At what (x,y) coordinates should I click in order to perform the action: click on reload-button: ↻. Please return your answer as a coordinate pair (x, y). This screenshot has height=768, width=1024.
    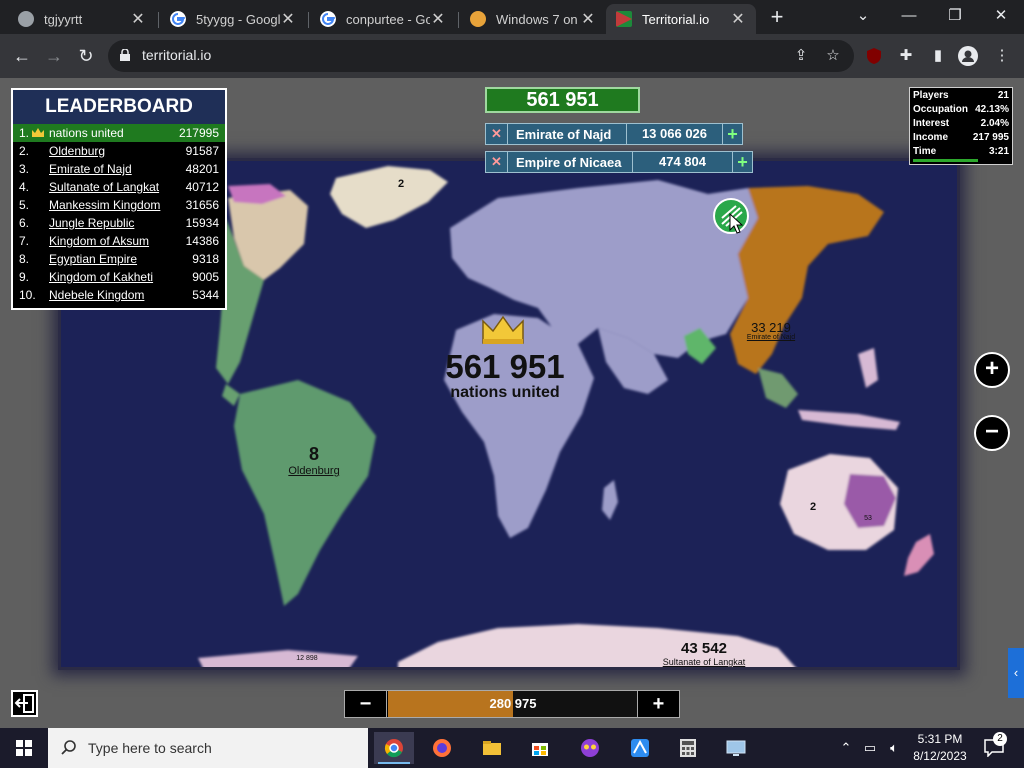
    Looking at the image, I should click on (86, 56).